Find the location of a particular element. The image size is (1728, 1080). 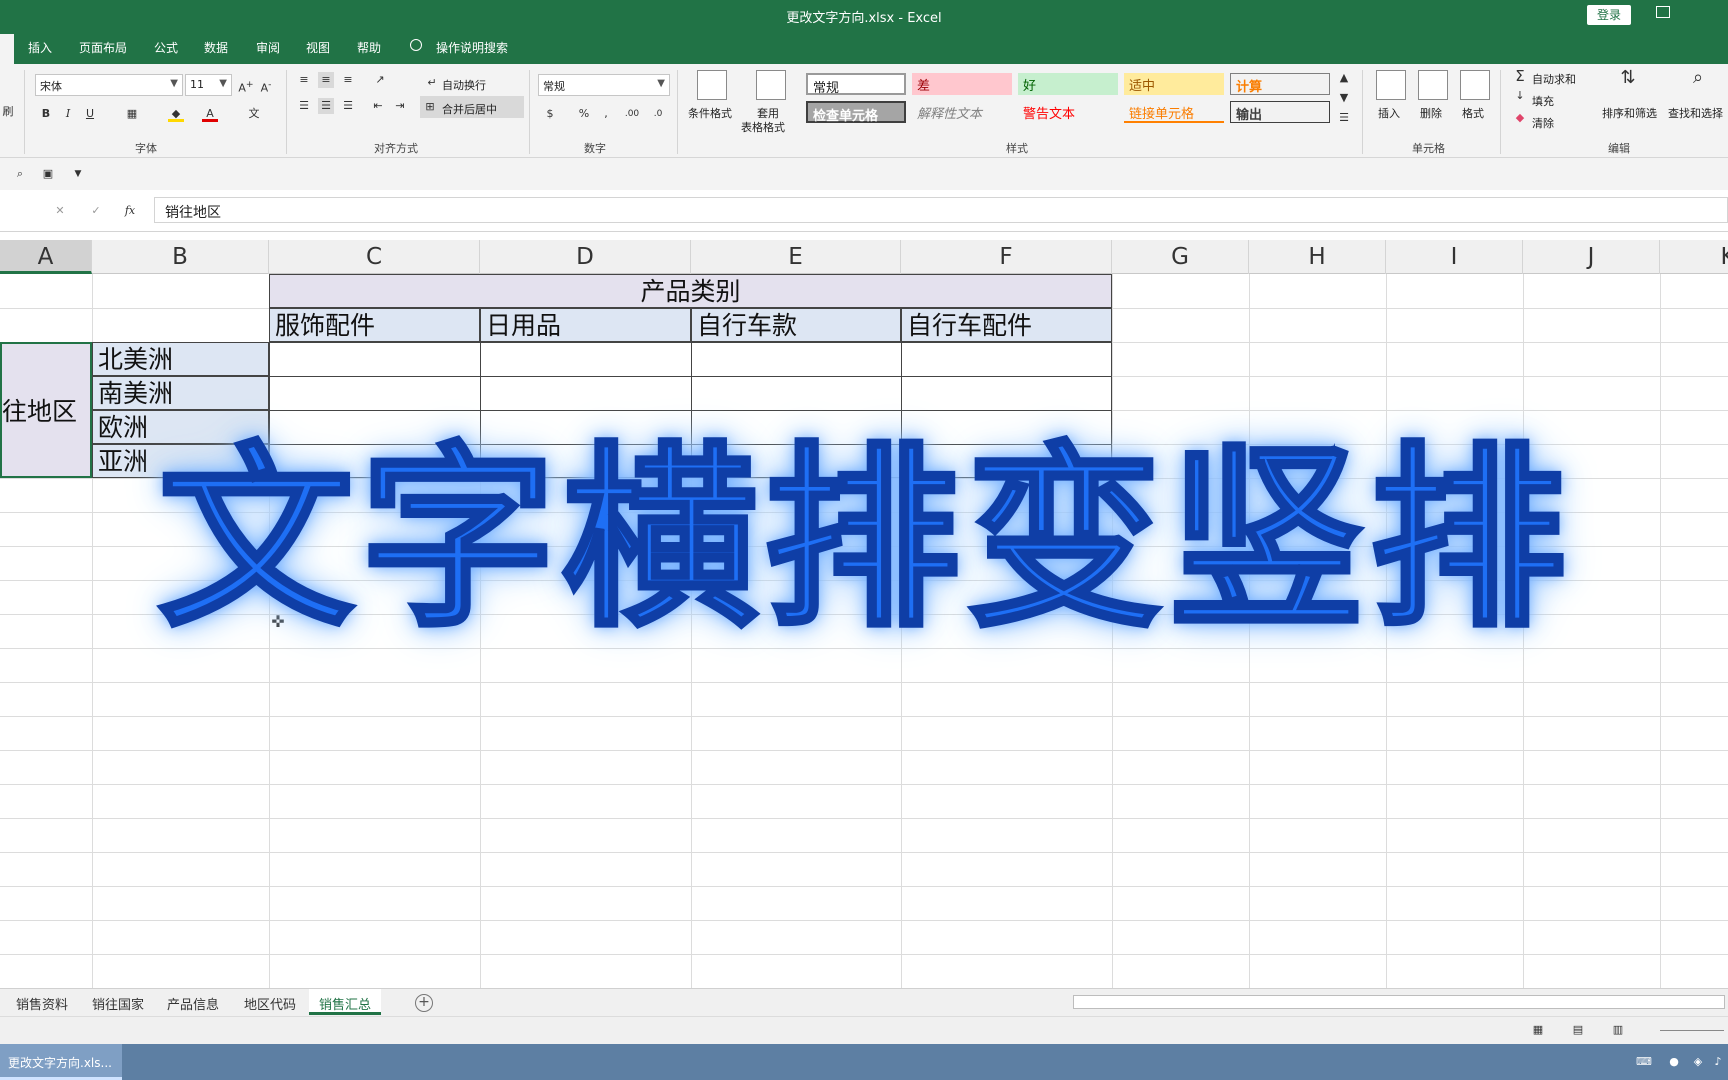

style-output: 输出 is located at coordinates (1280, 112).